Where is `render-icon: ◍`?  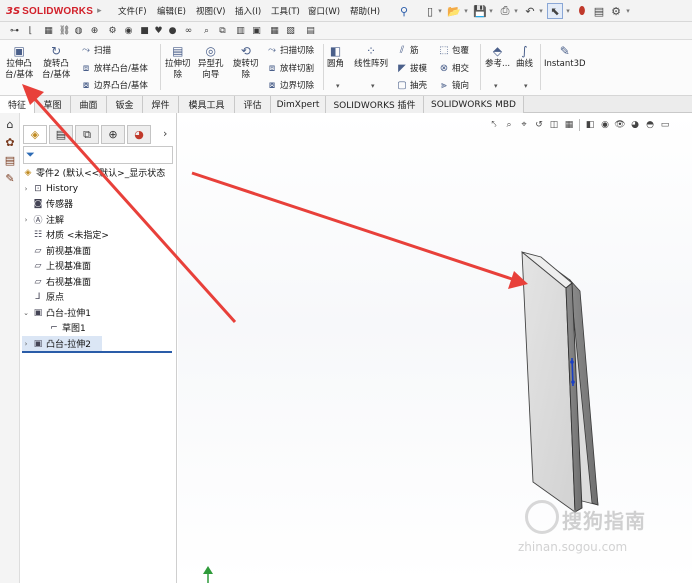
render-icon: ◍ is located at coordinates (78, 30).